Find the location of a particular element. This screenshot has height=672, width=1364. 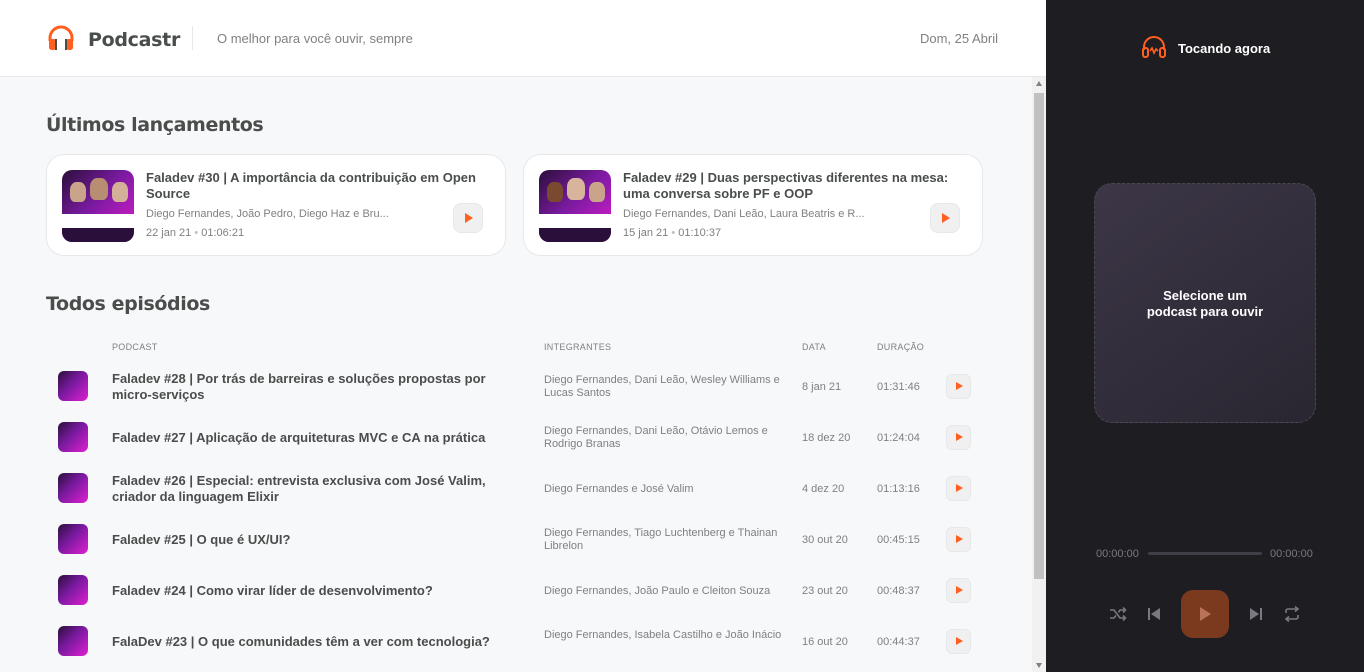

column-header-members: INTEGRANTES is located at coordinates (578, 347).